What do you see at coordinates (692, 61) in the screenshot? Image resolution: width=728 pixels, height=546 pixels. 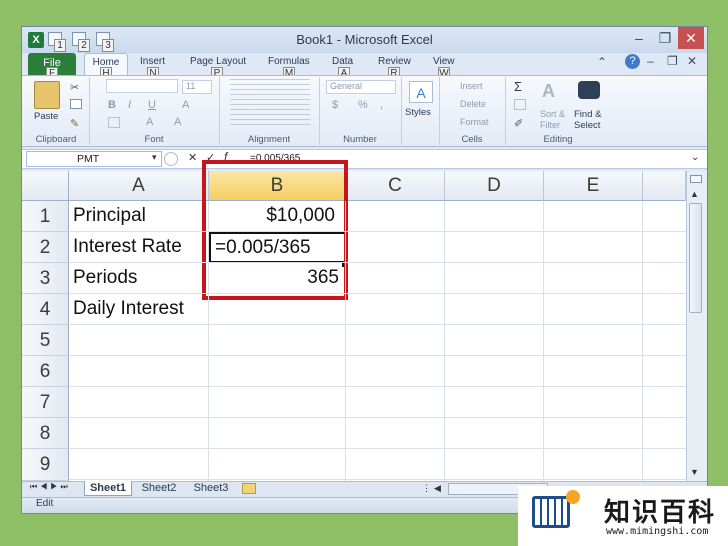 I see `doc-close-button: ✕` at bounding box center [692, 61].